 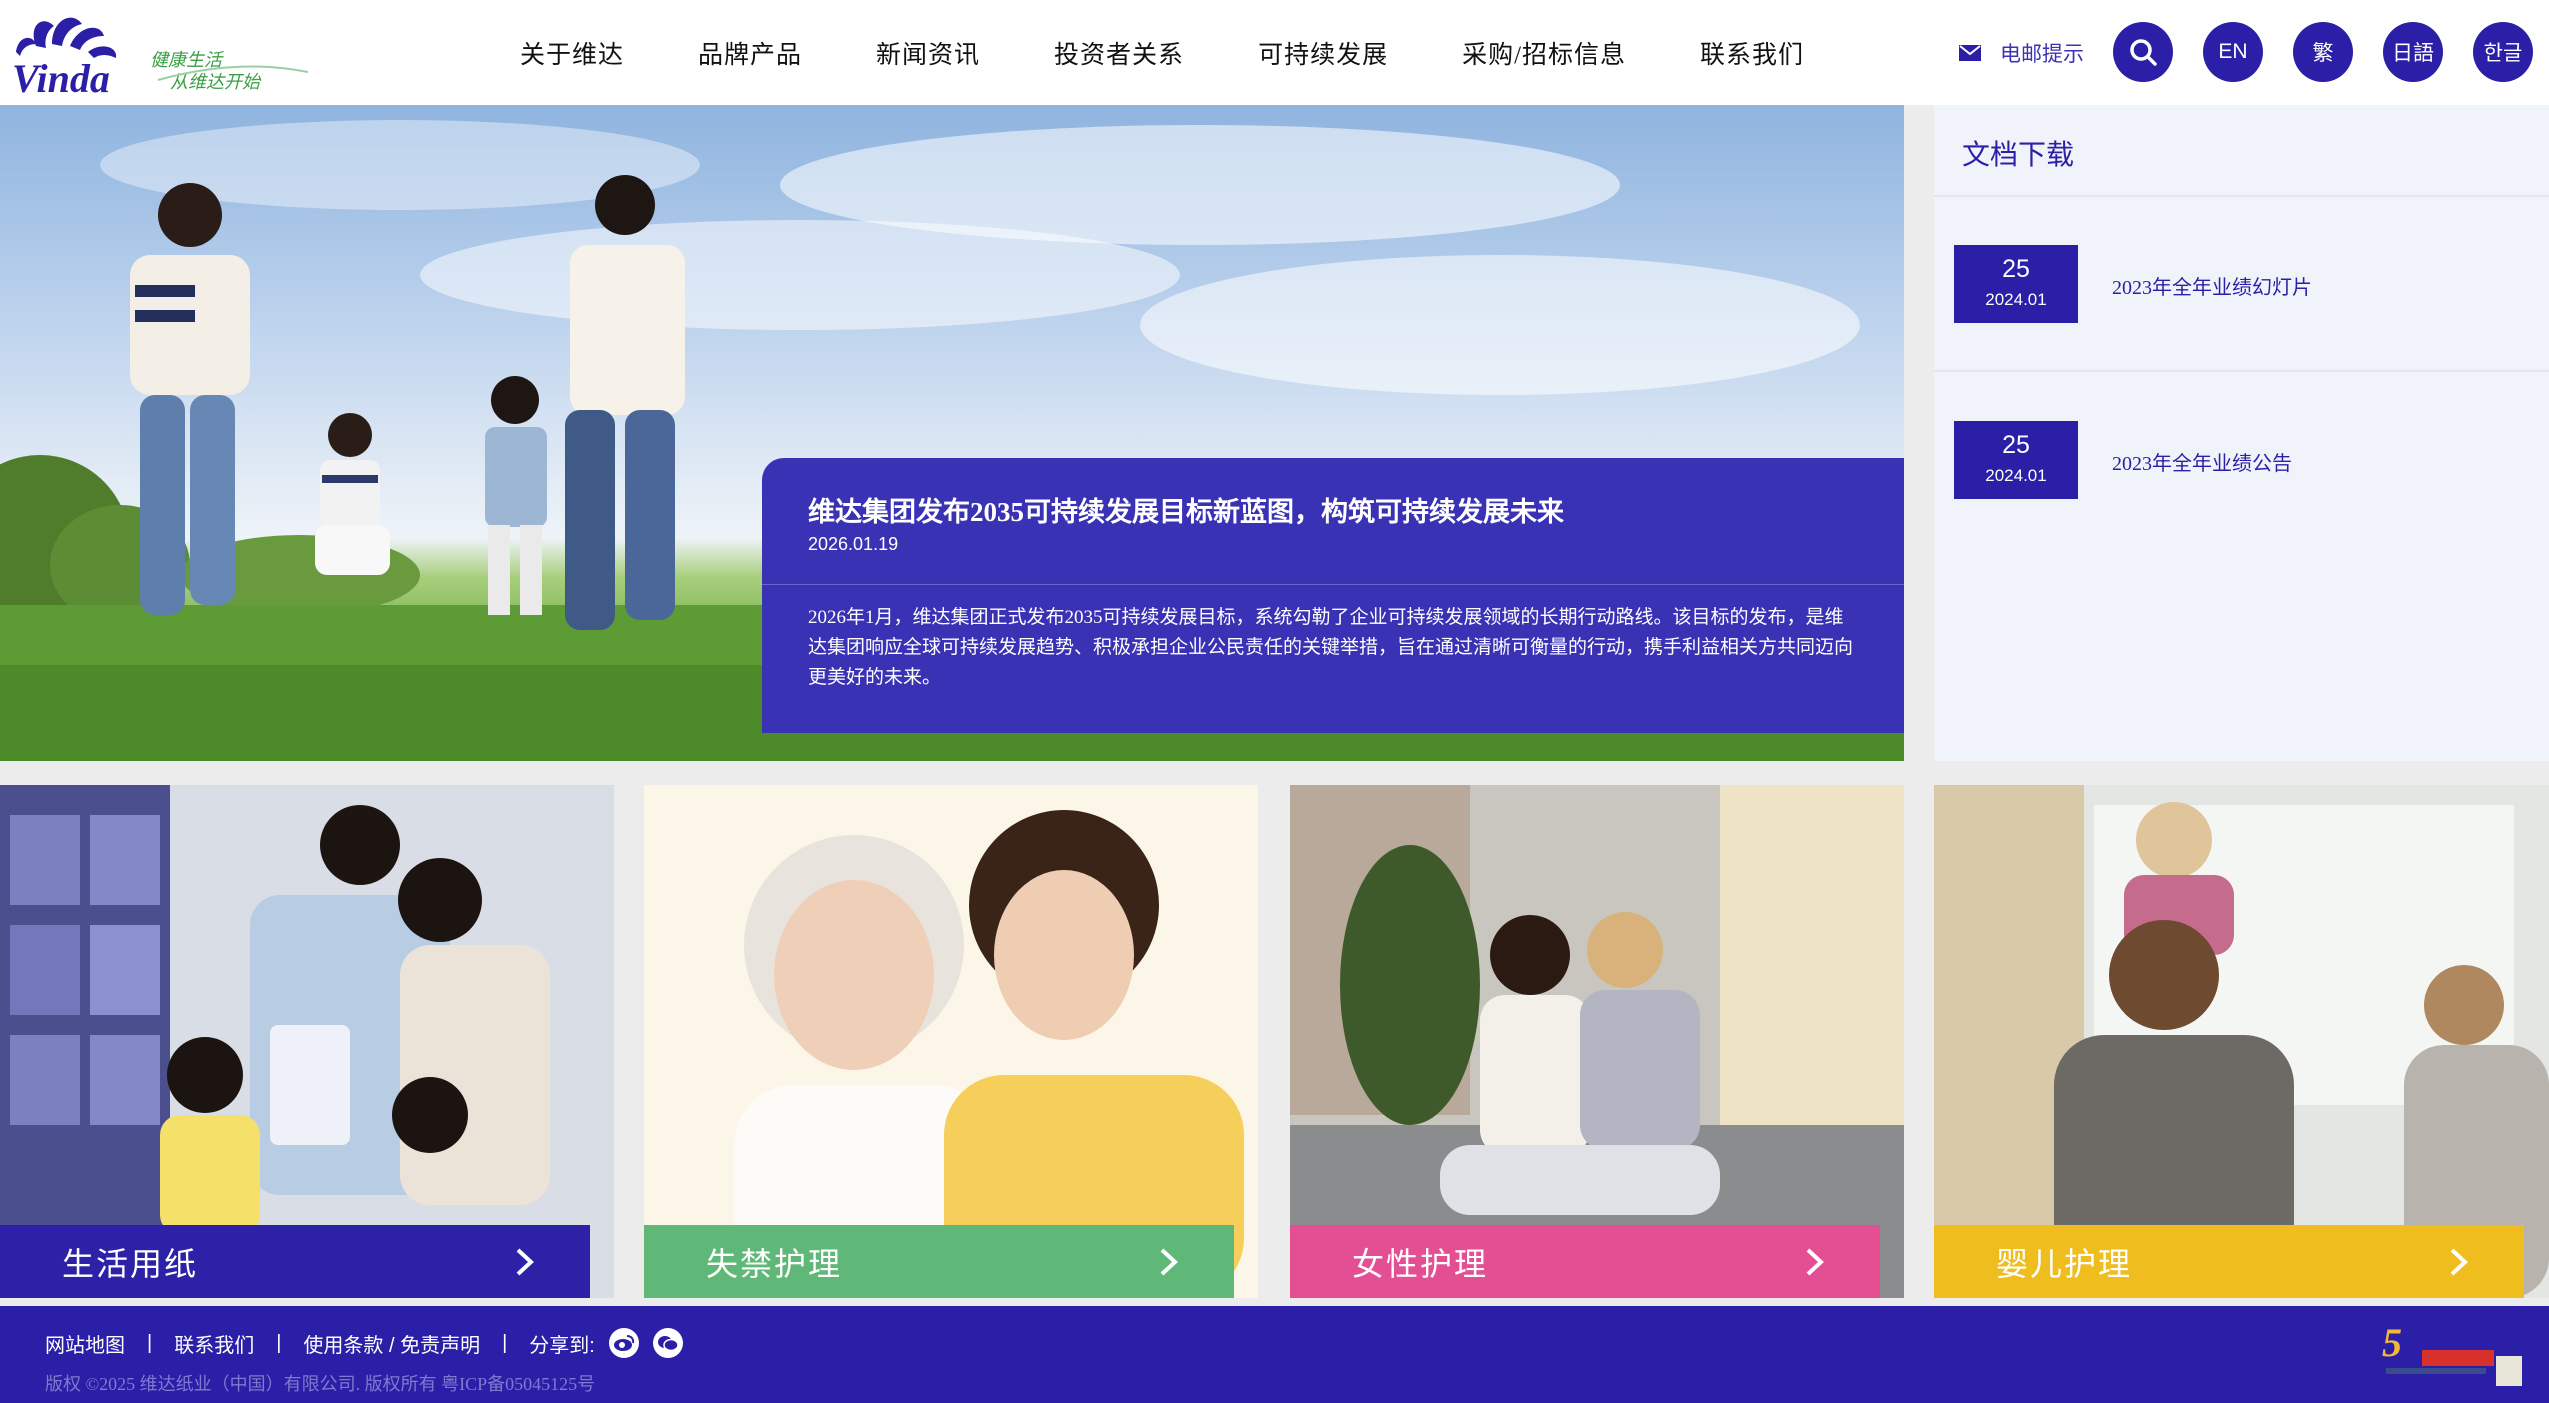 What do you see at coordinates (130, 1263) in the screenshot?
I see `category-label: 生活用纸` at bounding box center [130, 1263].